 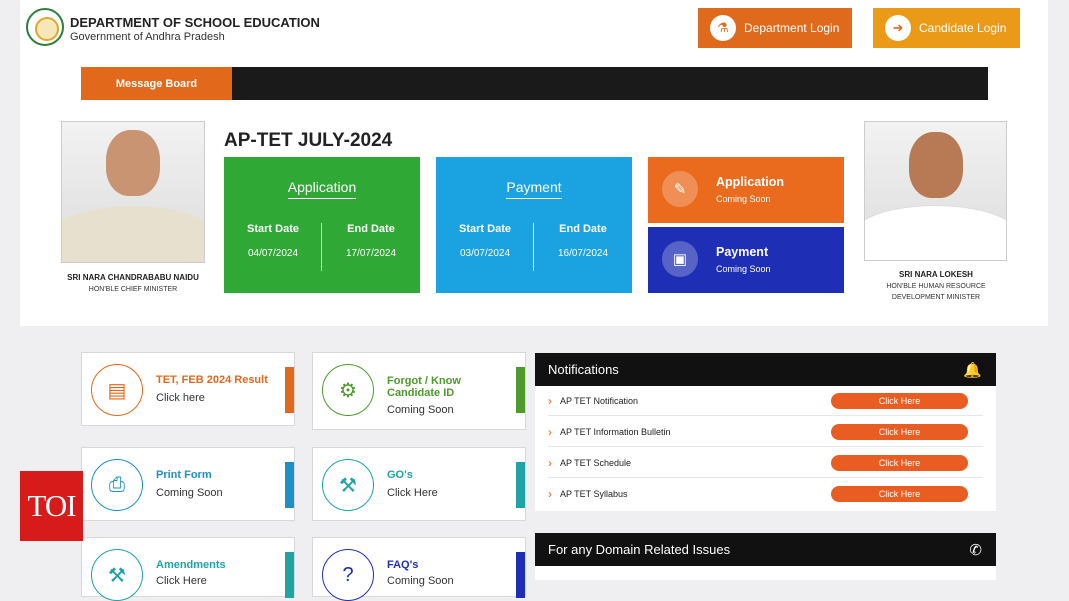 What do you see at coordinates (419, 484) in the screenshot?
I see `gos-card: ⚒ GO's Click Here` at bounding box center [419, 484].